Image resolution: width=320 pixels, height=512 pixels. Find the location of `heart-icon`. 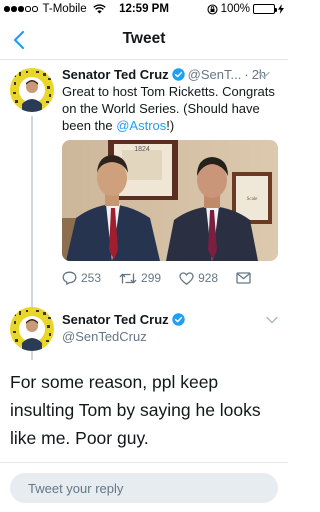

heart-icon is located at coordinates (186, 278).